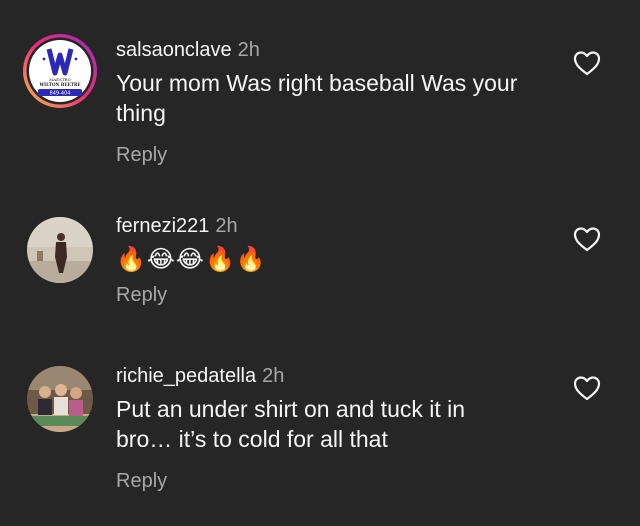 Image resolution: width=640 pixels, height=526 pixels. What do you see at coordinates (162, 226) in the screenshot?
I see `username: fernezi221` at bounding box center [162, 226].